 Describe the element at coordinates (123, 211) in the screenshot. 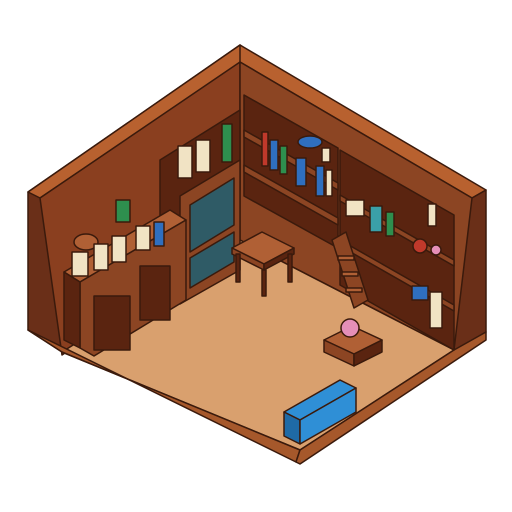

I see `plant-icon` at that location.